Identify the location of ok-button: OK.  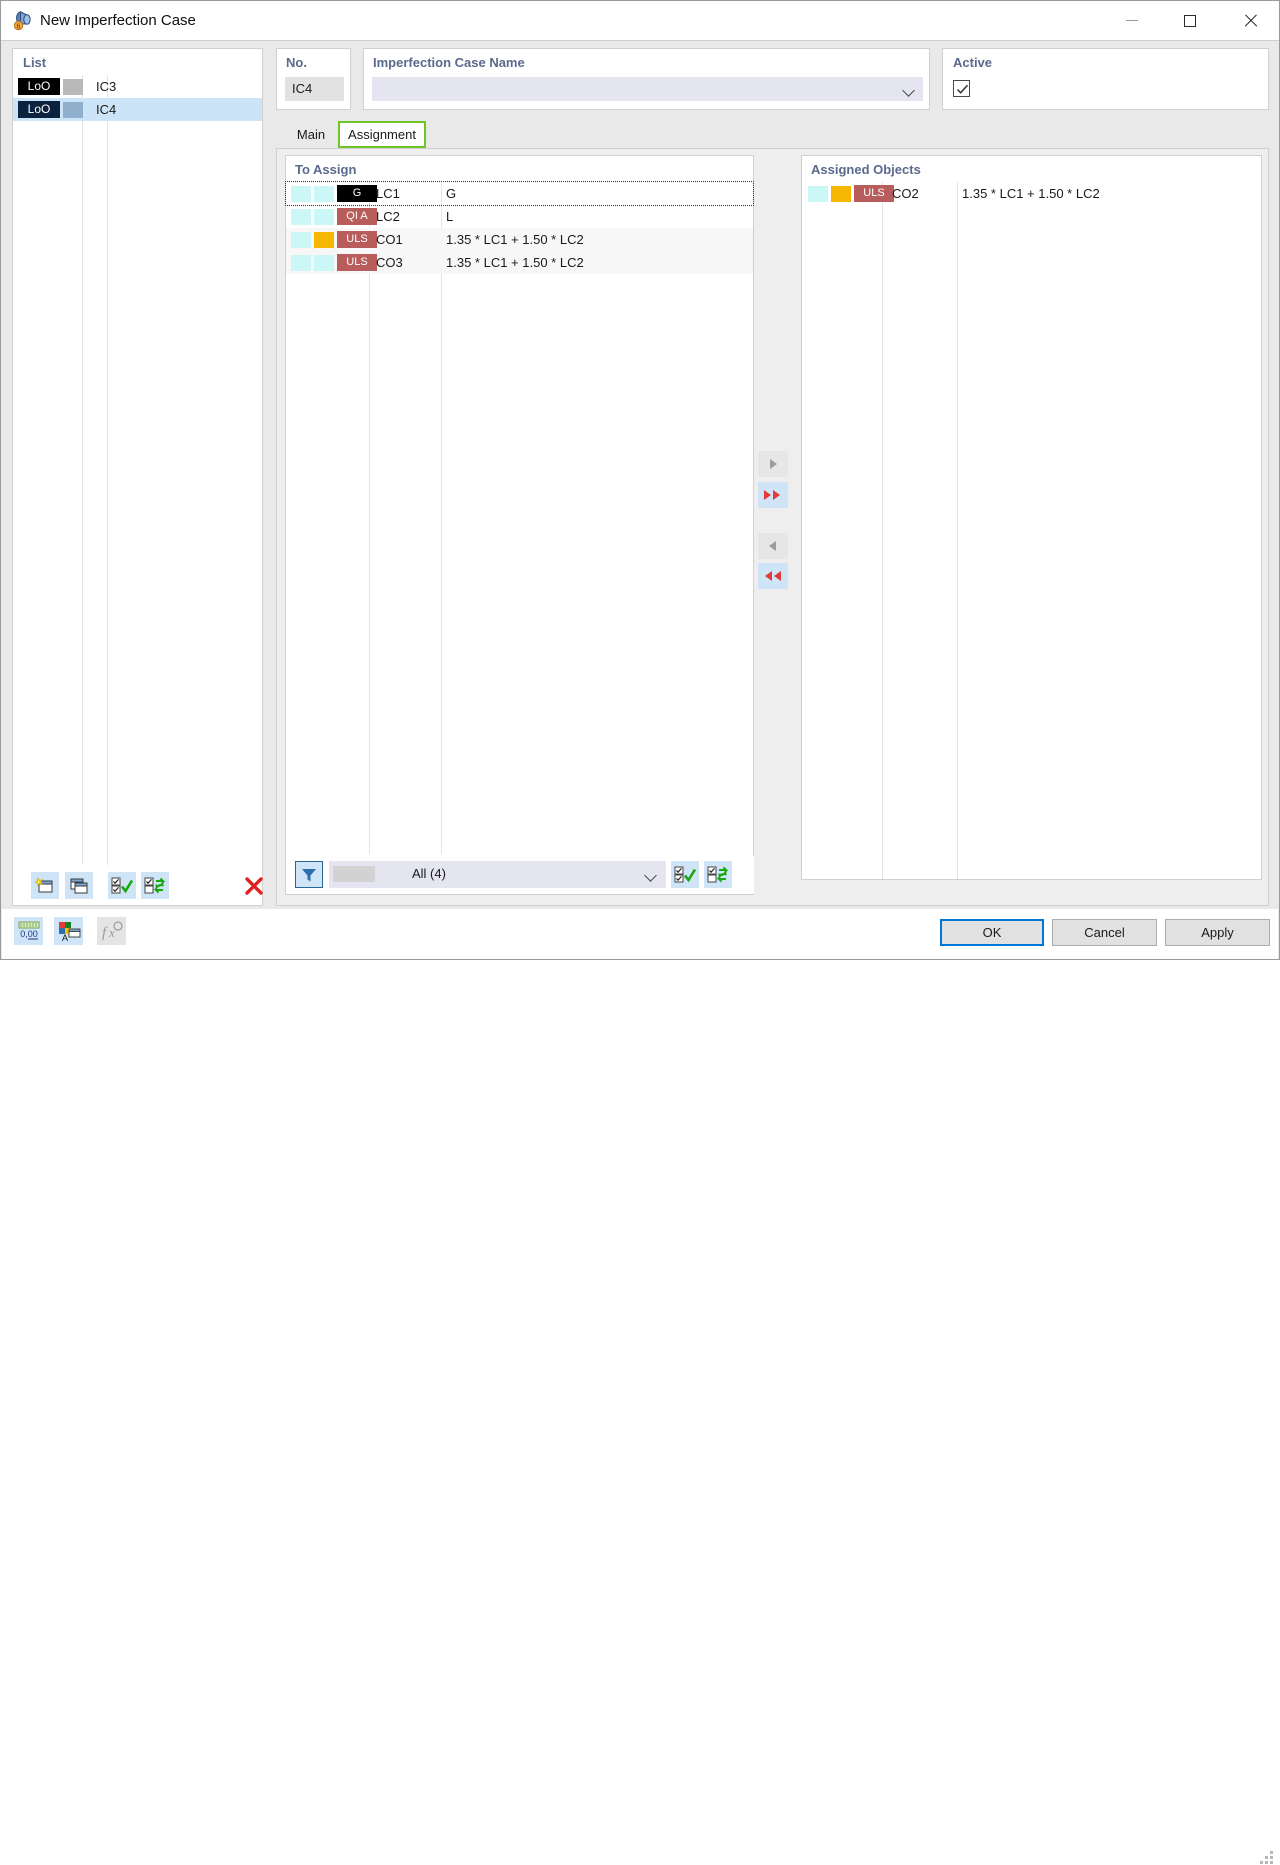
(992, 932).